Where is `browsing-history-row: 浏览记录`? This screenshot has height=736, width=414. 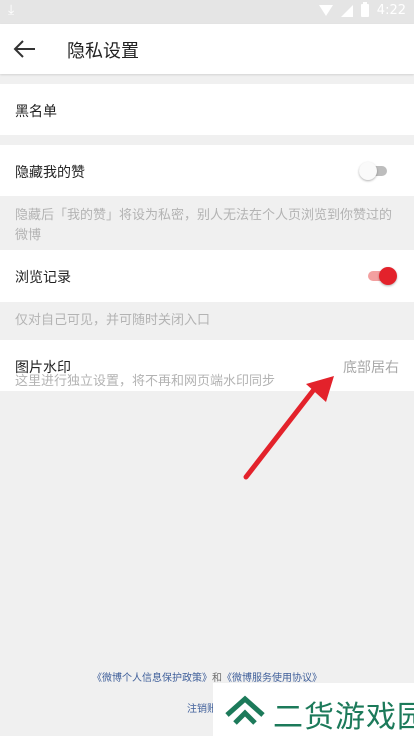 browsing-history-row: 浏览记录 is located at coordinates (207, 276).